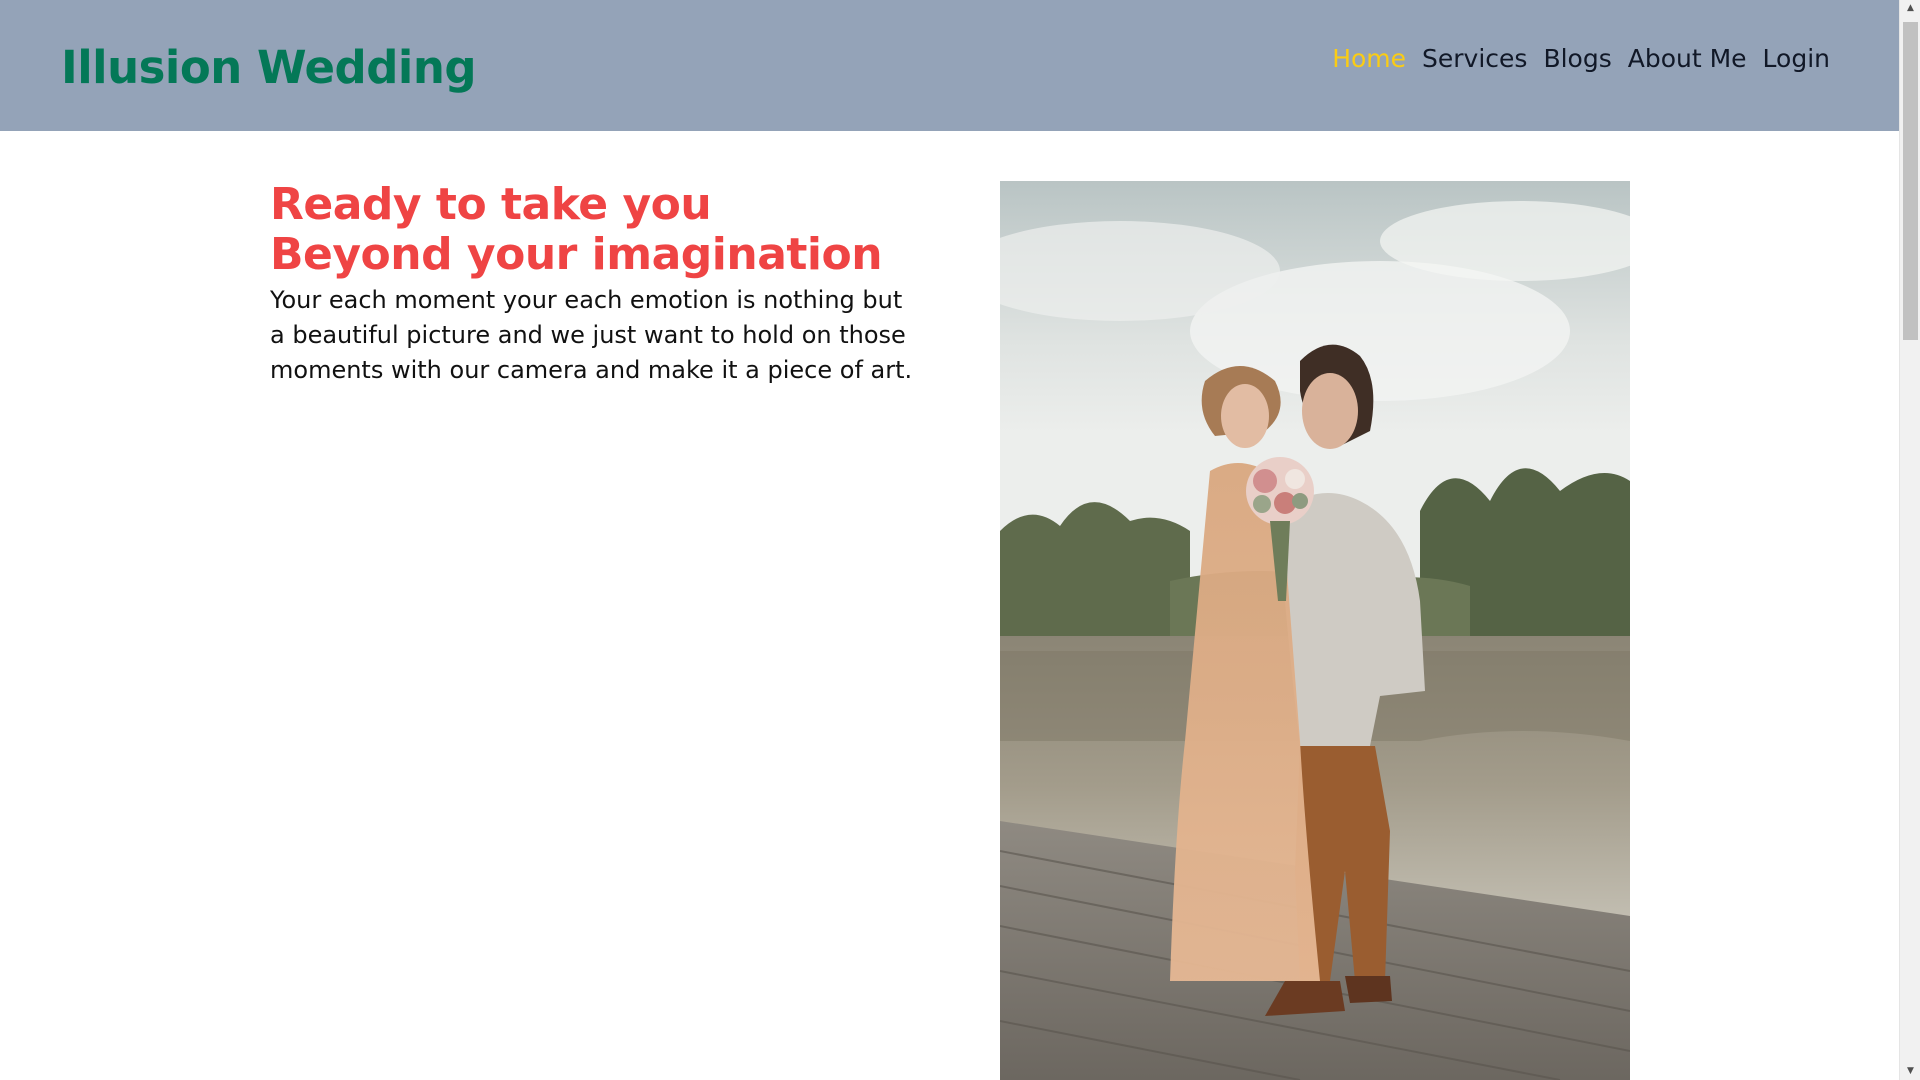  What do you see at coordinates (1369, 59) in the screenshot?
I see `nav-home: Home` at bounding box center [1369, 59].